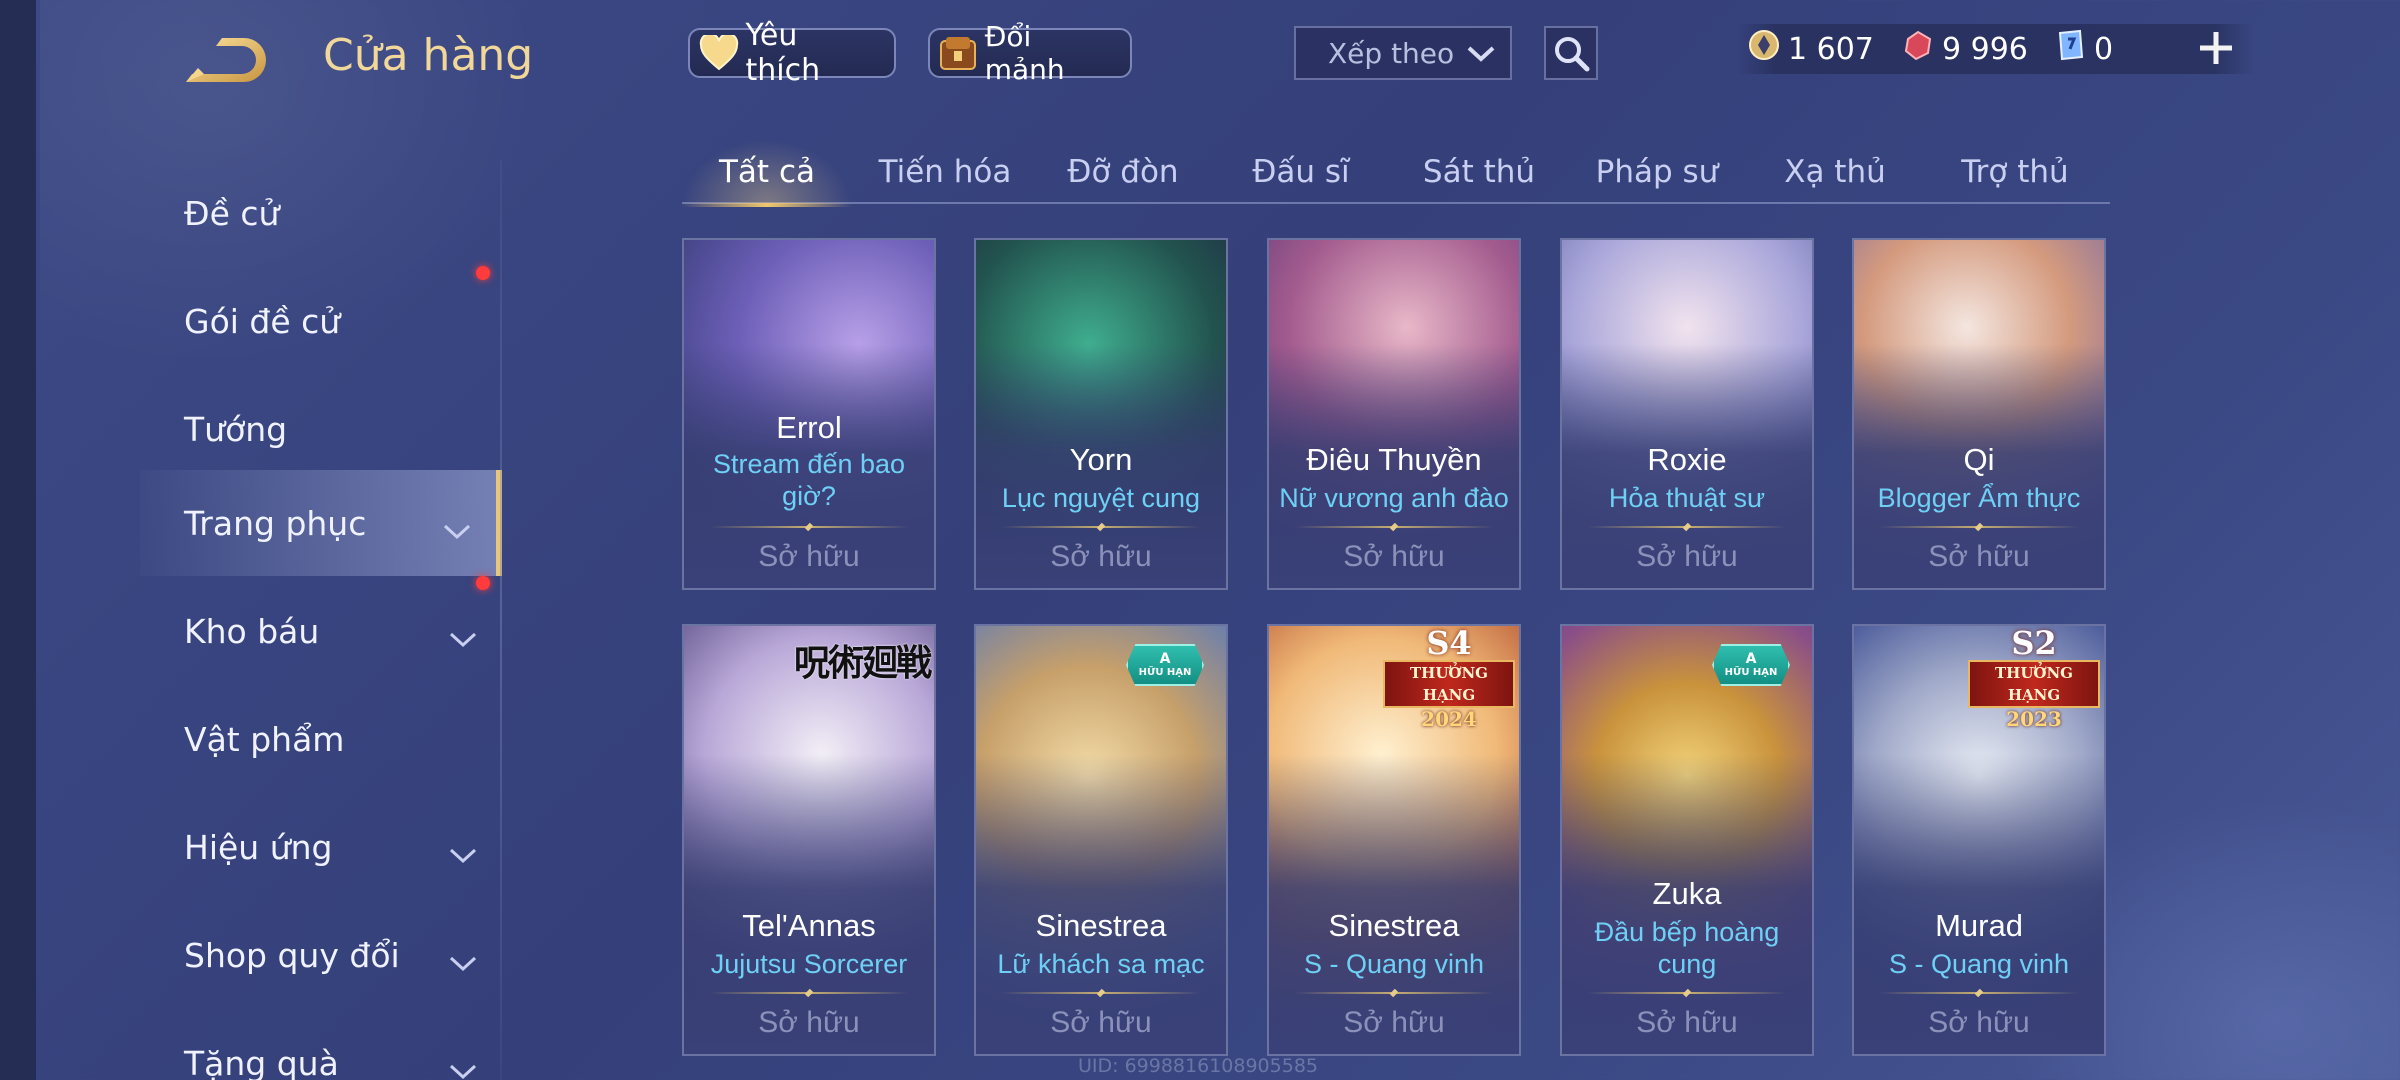 This screenshot has height=1080, width=2400. What do you see at coordinates (18, 540) in the screenshot?
I see `left-edge-strip` at bounding box center [18, 540].